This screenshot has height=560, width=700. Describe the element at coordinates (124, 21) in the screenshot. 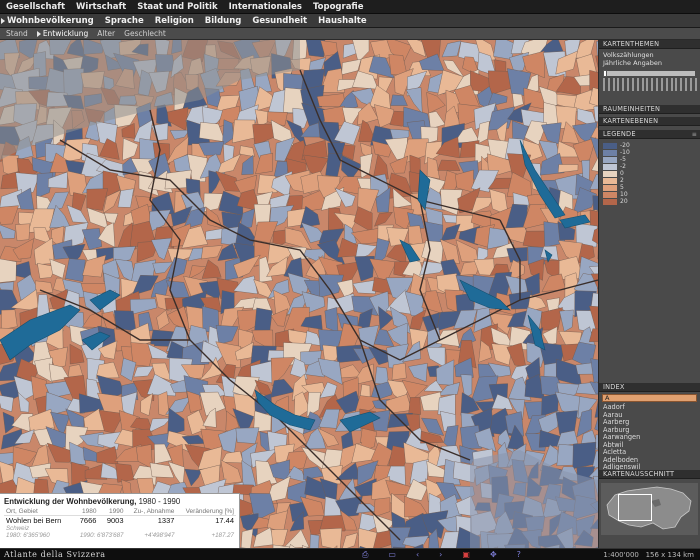

I see `subnav-sprache: Sprache` at that location.